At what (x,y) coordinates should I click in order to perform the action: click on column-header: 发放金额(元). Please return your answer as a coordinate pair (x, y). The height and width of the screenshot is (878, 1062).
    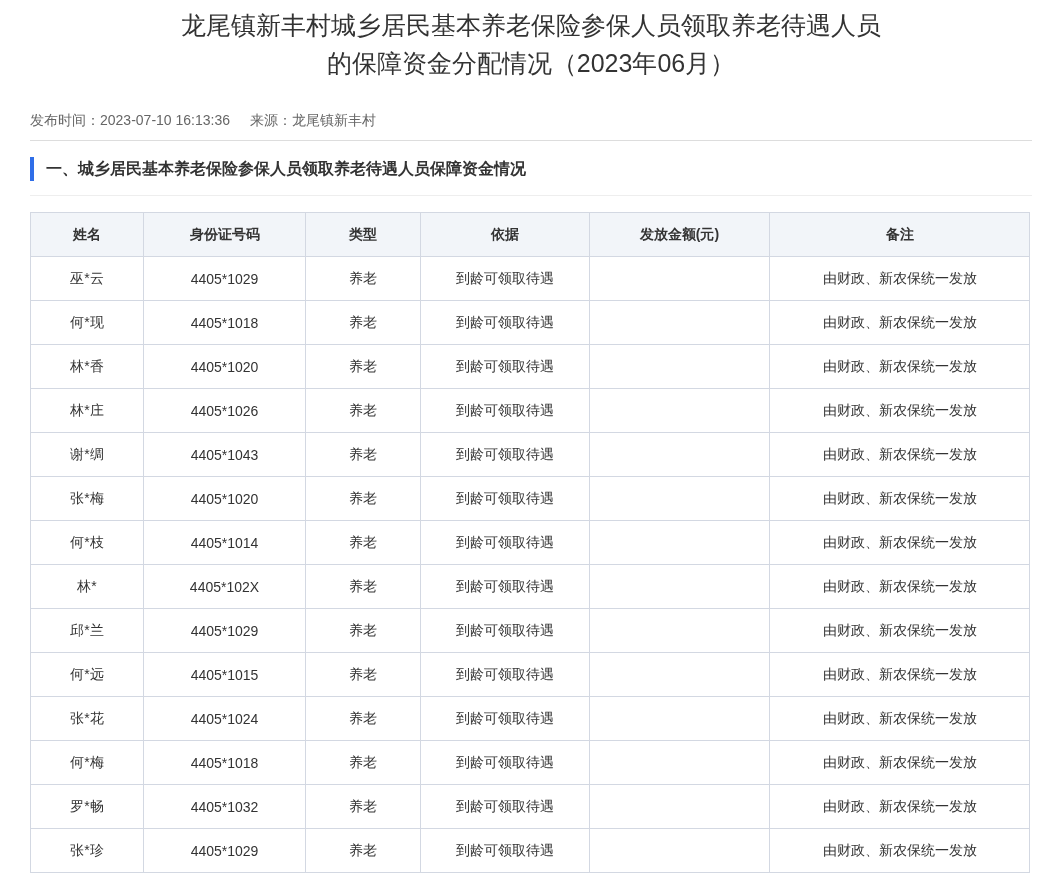
    Looking at the image, I should click on (679, 234).